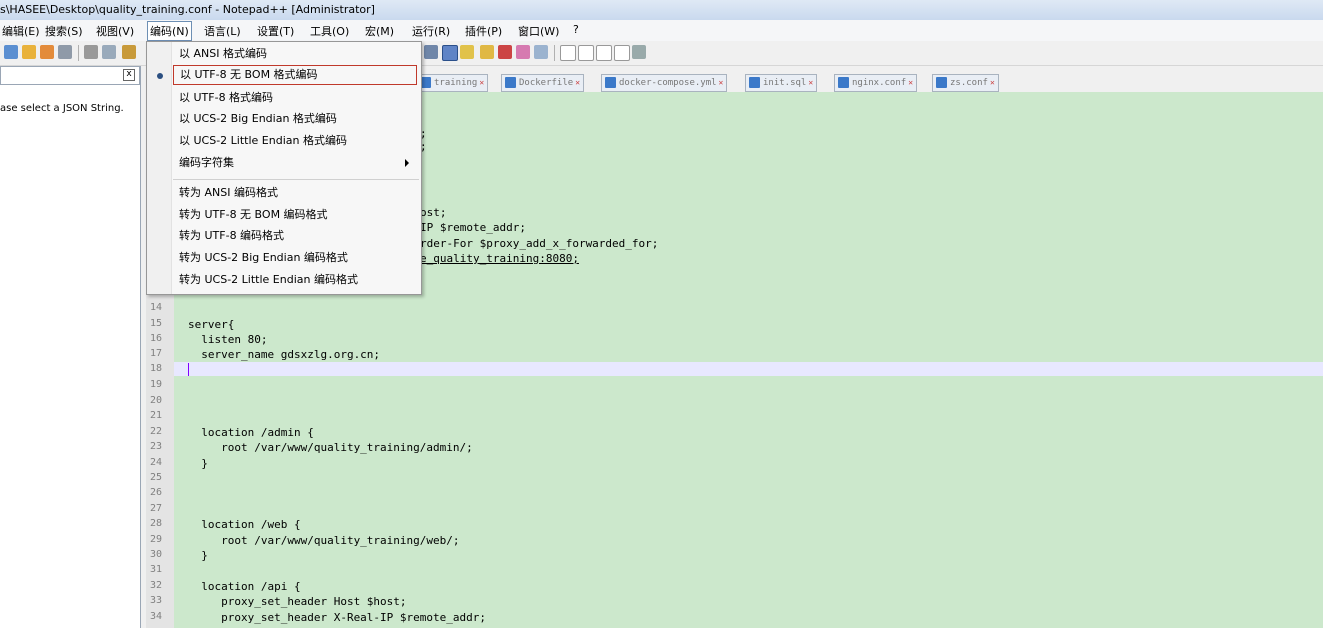  Describe the element at coordinates (91, 52) in the screenshot. I see `cut-icon` at that location.